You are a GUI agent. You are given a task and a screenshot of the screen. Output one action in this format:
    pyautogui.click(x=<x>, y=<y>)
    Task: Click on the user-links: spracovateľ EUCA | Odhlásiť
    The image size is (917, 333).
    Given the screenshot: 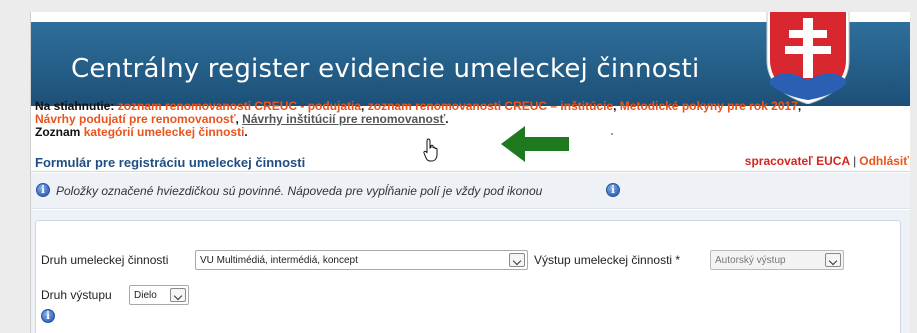 What is the action you would take?
    pyautogui.click(x=827, y=161)
    